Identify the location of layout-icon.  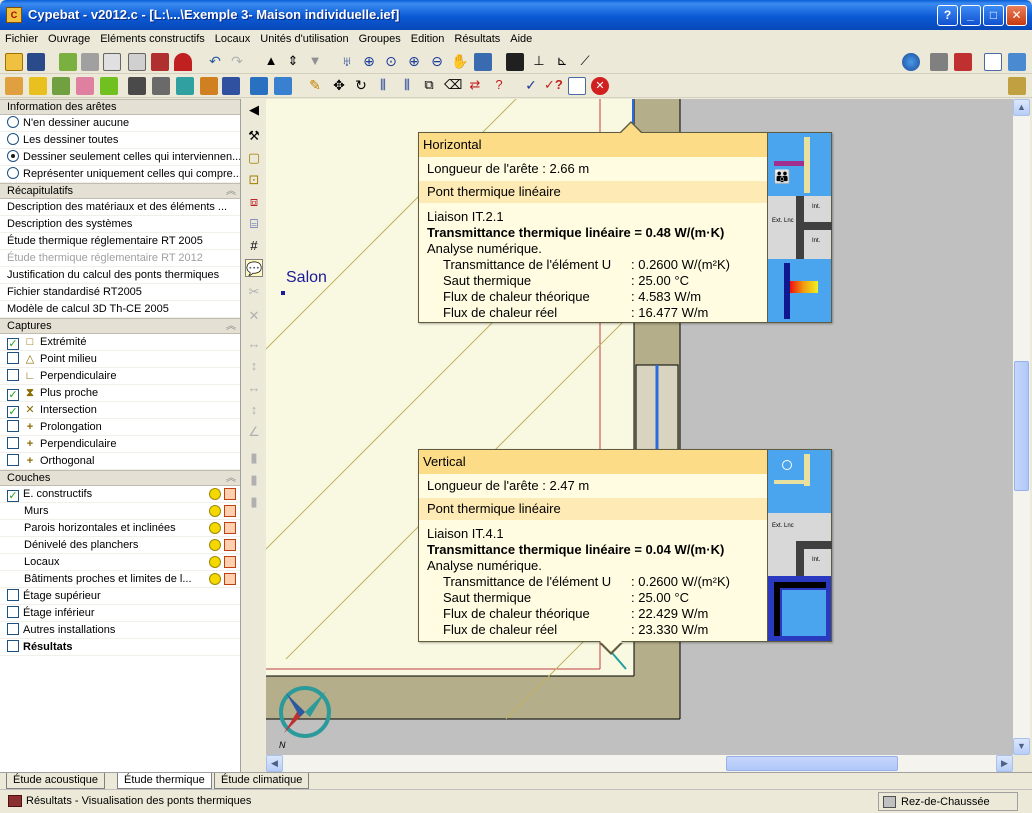
(993, 62).